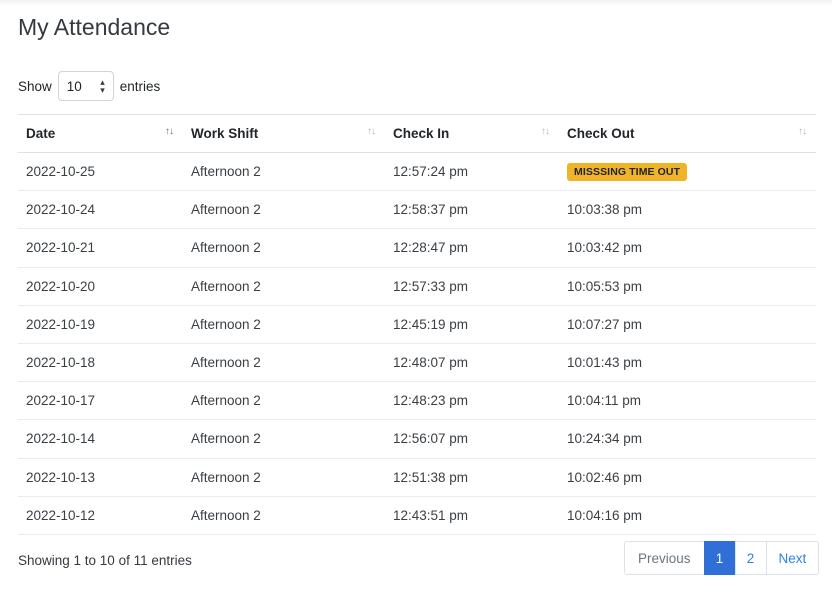 The image size is (832, 596). What do you see at coordinates (100, 286) in the screenshot?
I see `cell-date: 2022-10-20` at bounding box center [100, 286].